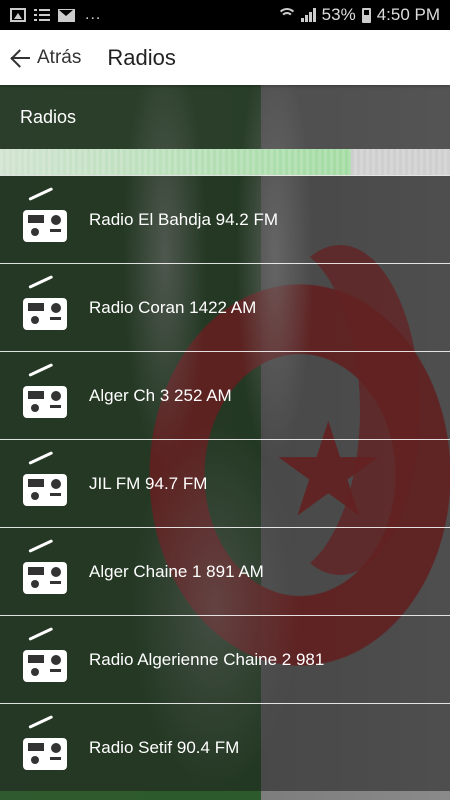 This screenshot has width=450, height=800. What do you see at coordinates (308, 15) in the screenshot?
I see `signal-icon` at bounding box center [308, 15].